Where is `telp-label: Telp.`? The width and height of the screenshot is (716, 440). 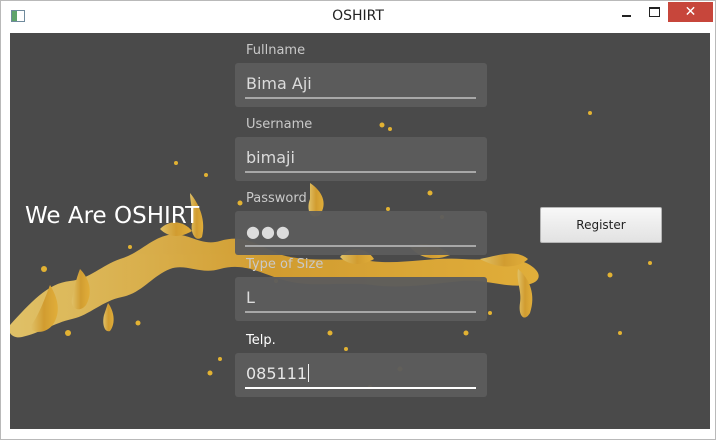 telp-label: Telp. is located at coordinates (261, 340).